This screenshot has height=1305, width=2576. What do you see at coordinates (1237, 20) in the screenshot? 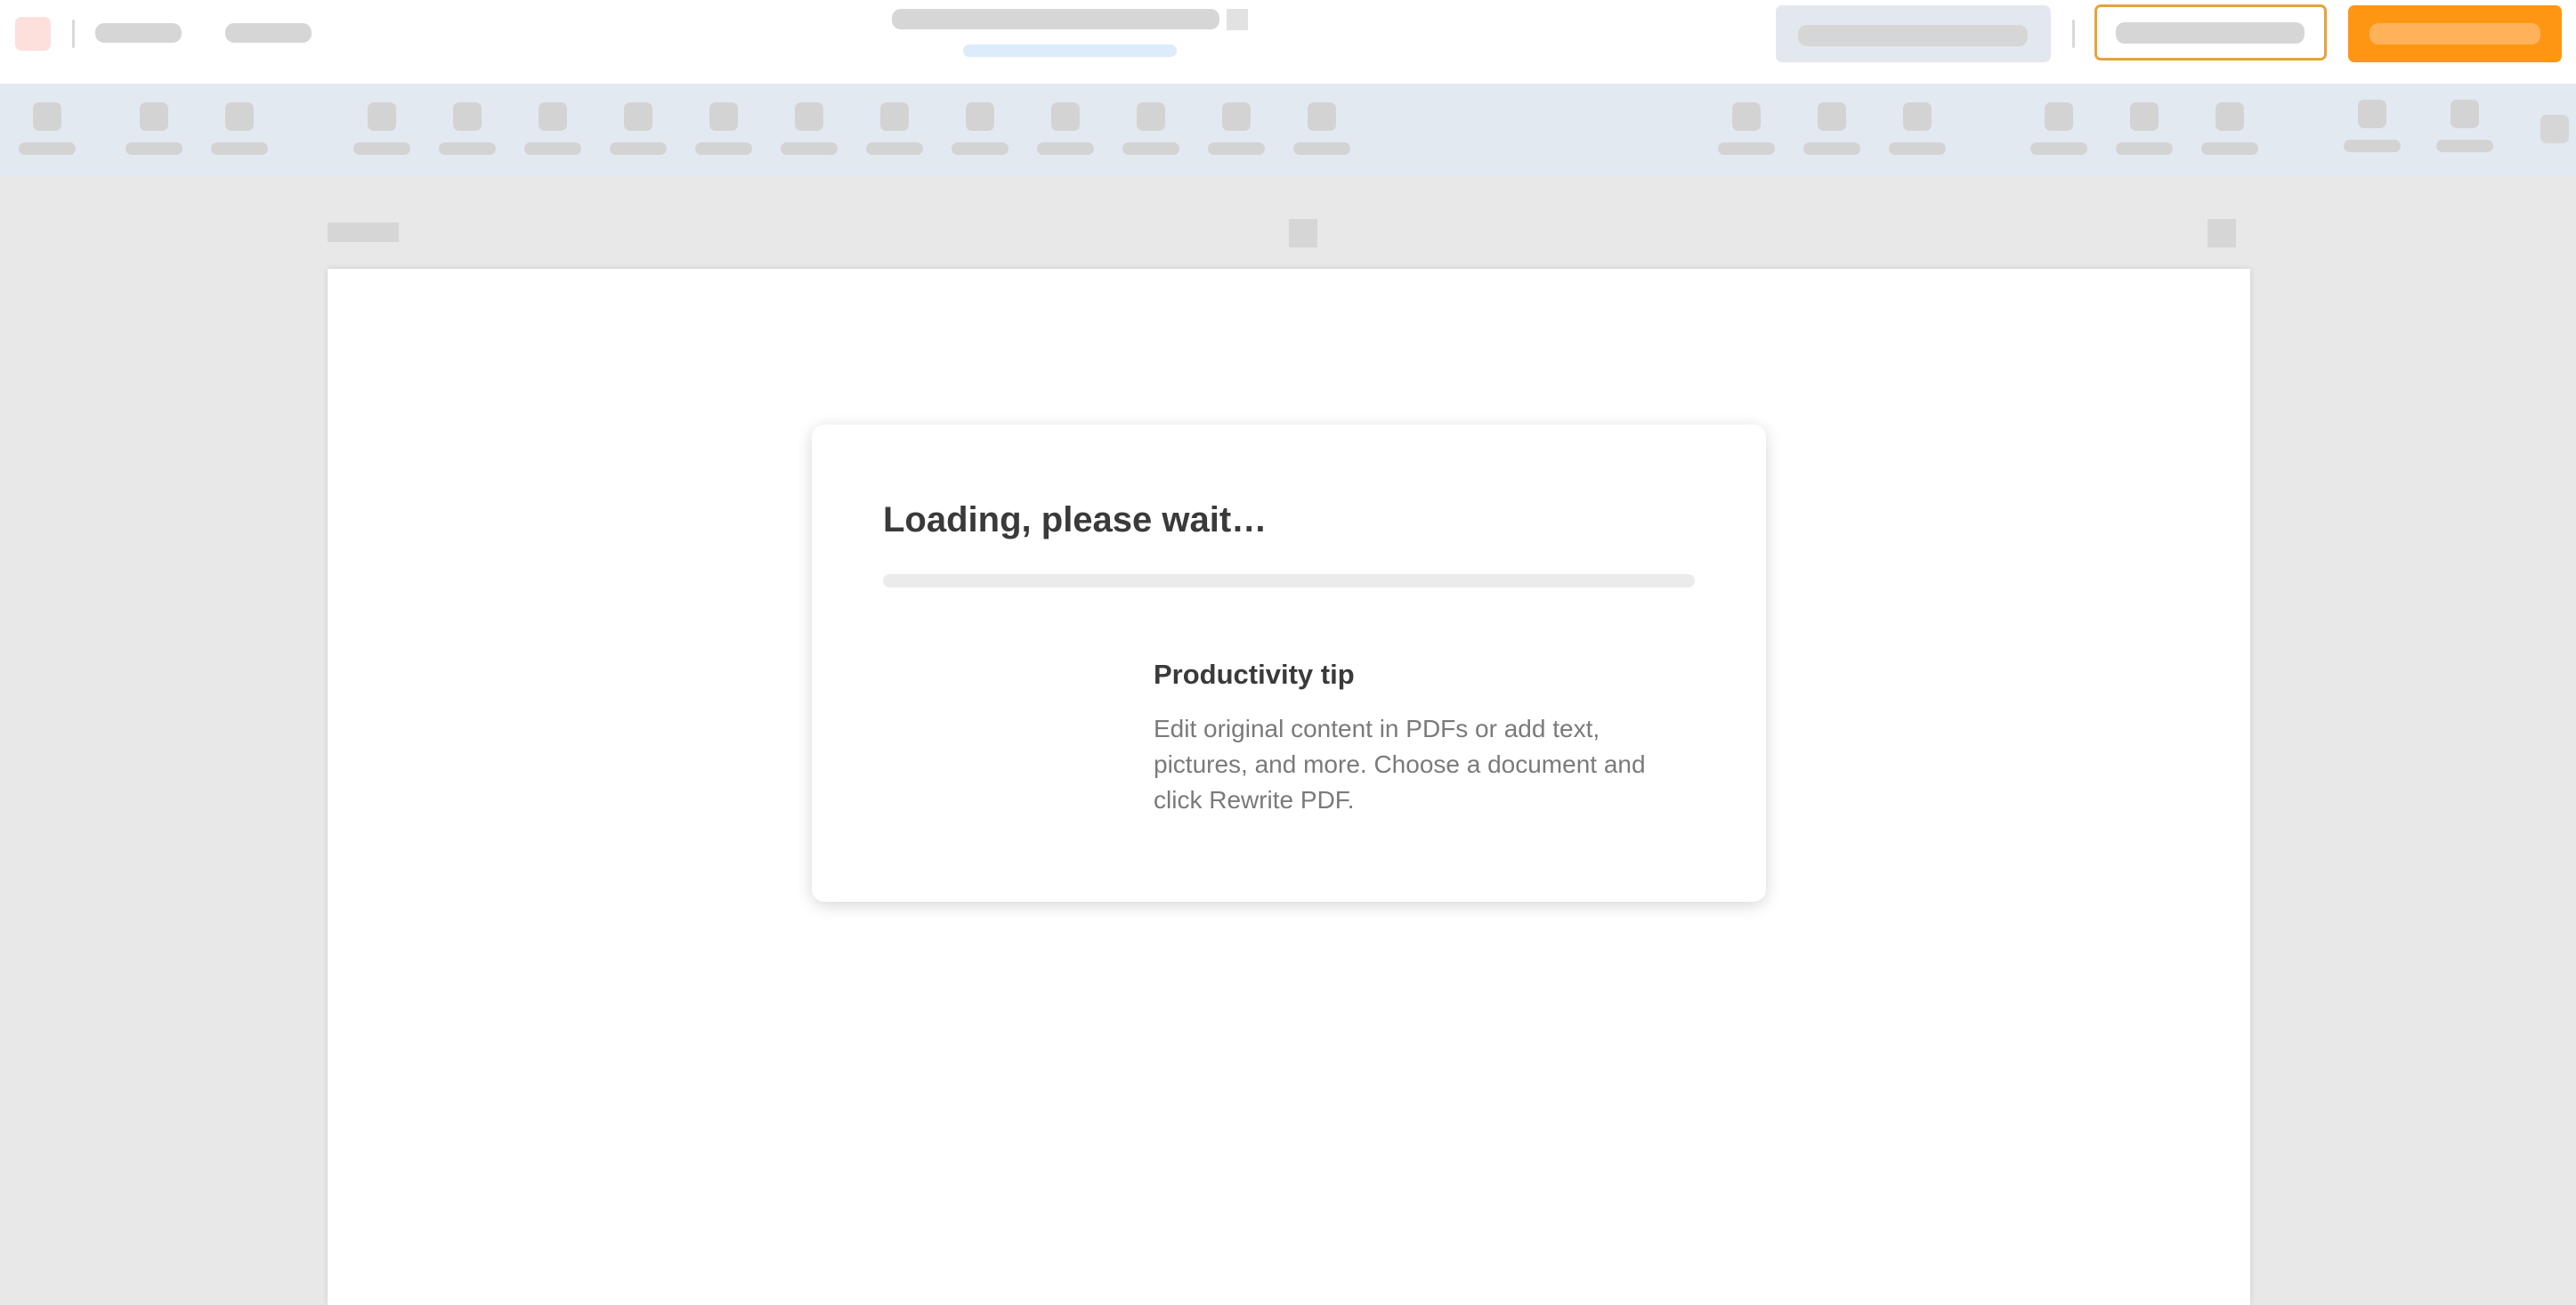
I see `title-dropdown-placeholder` at bounding box center [1237, 20].